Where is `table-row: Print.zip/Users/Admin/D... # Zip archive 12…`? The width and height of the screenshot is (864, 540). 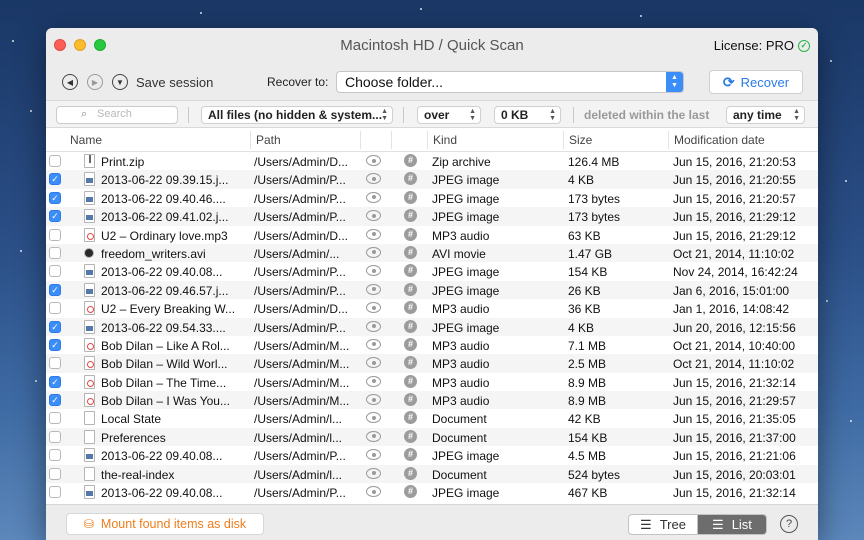
table-row: Print.zip/Users/Admin/D... # Zip archive 12… is located at coordinates (432, 161).